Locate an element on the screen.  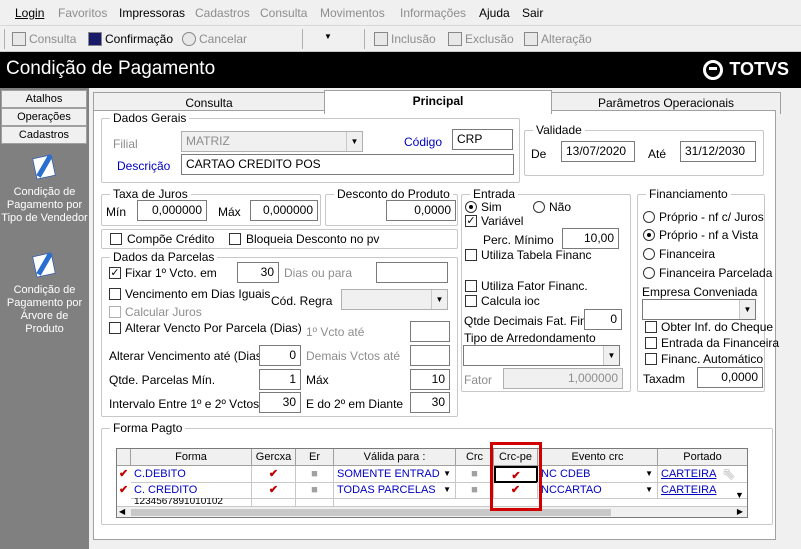
cell-valida: SOMENTE ENTRAD ▼ is located at coordinates (395, 474).